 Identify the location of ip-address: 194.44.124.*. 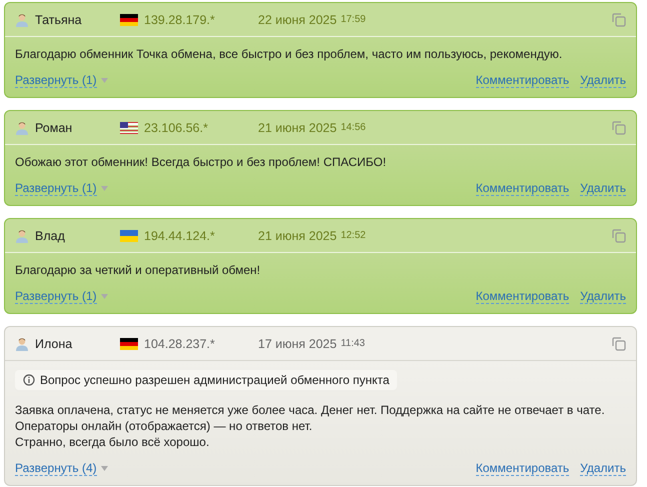
(180, 235).